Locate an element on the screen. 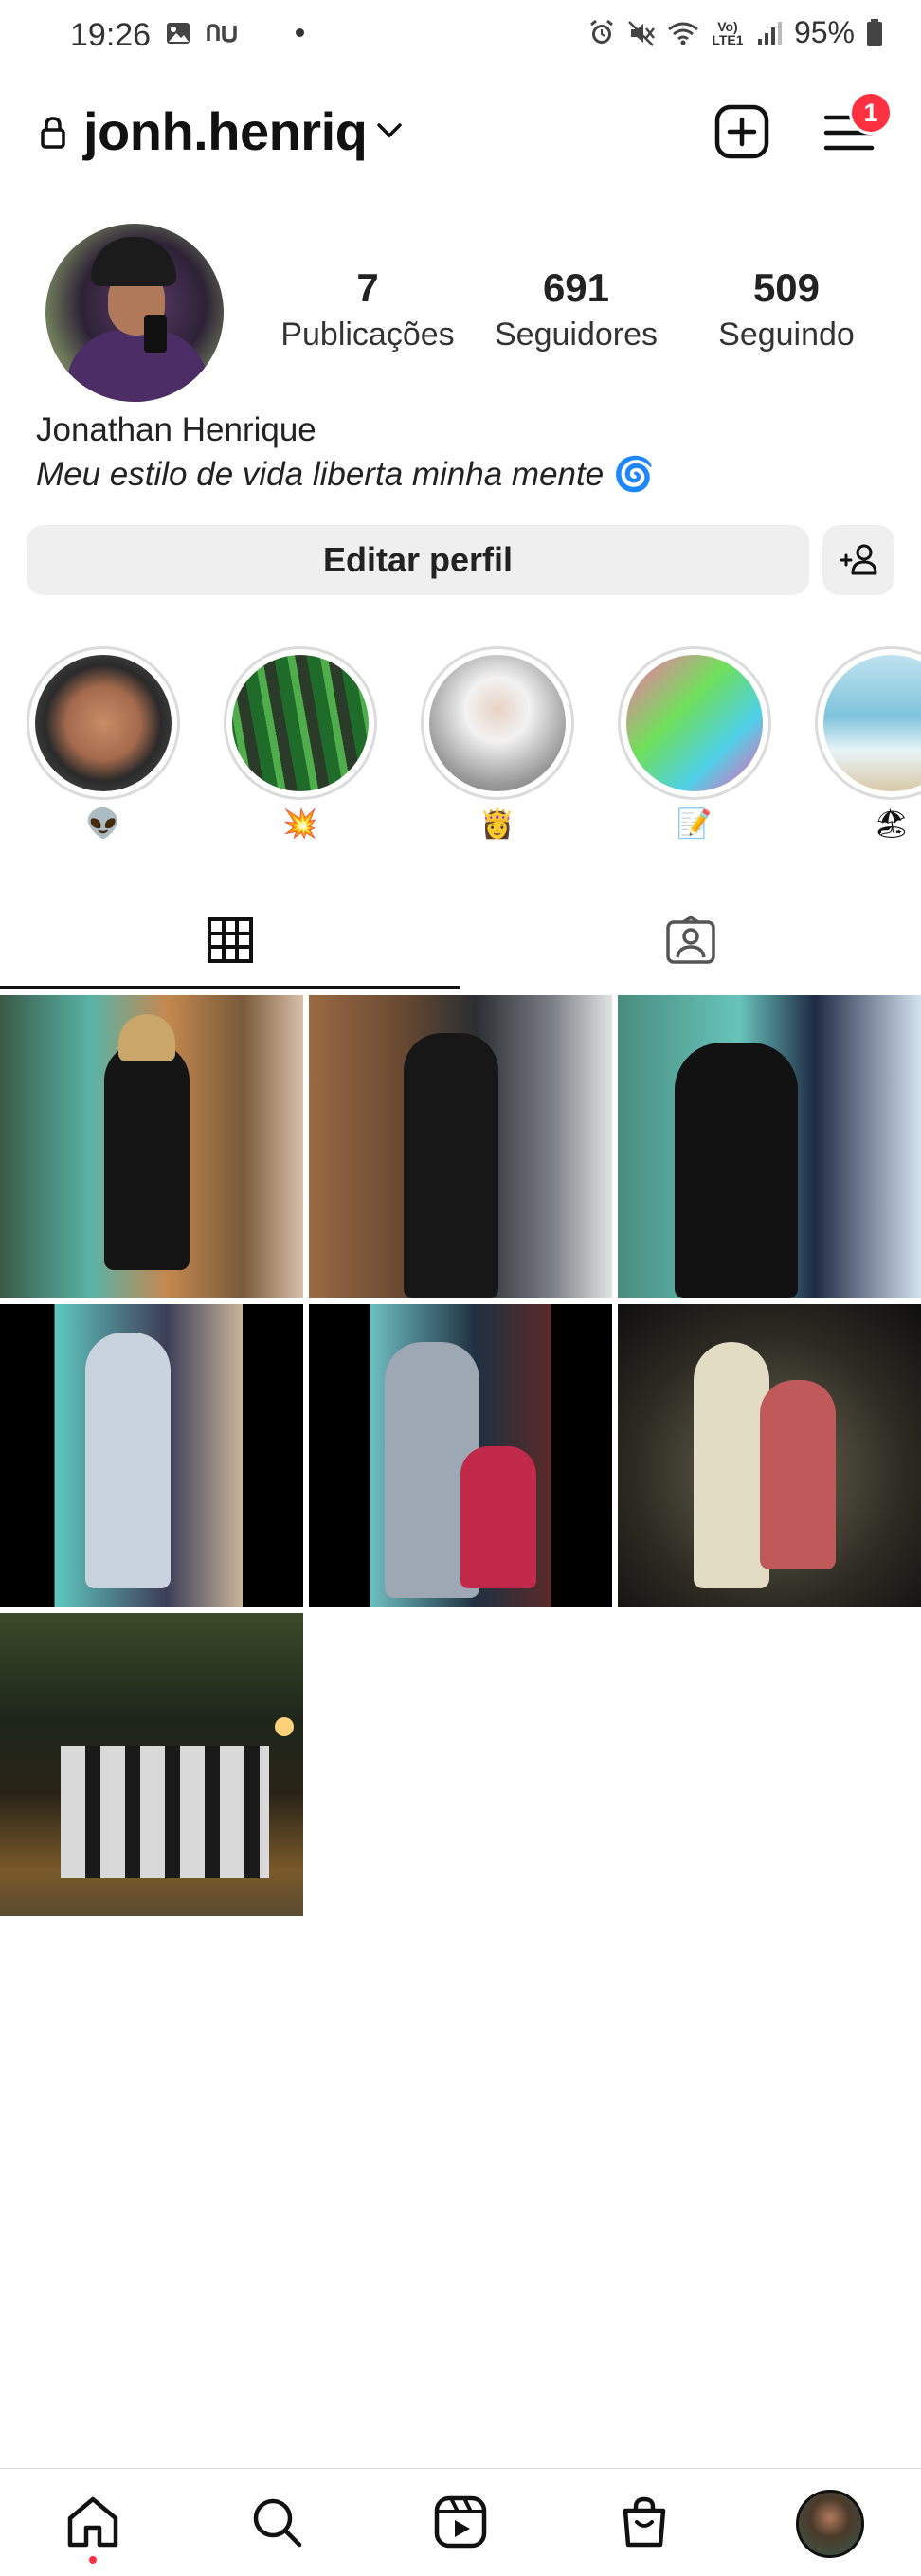  status-dot is located at coordinates (300, 32).